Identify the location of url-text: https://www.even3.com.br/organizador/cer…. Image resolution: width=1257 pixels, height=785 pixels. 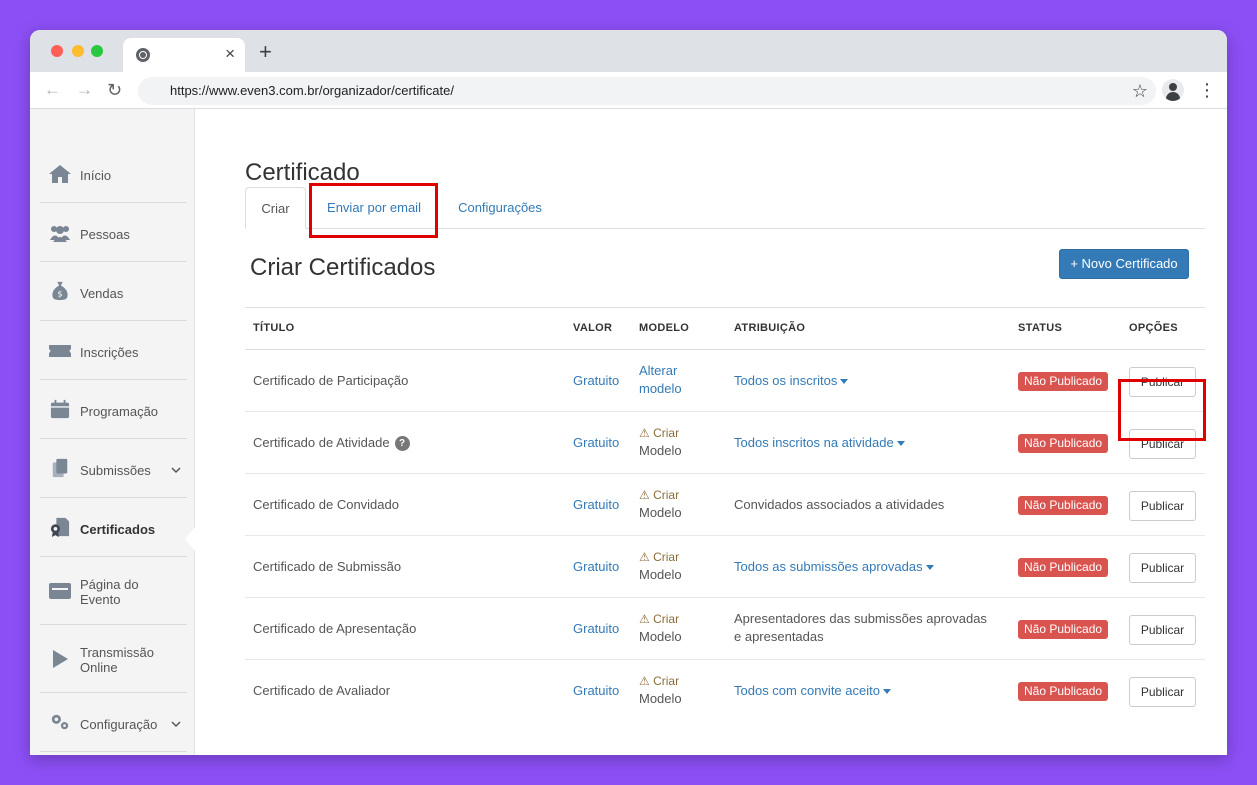
(312, 90).